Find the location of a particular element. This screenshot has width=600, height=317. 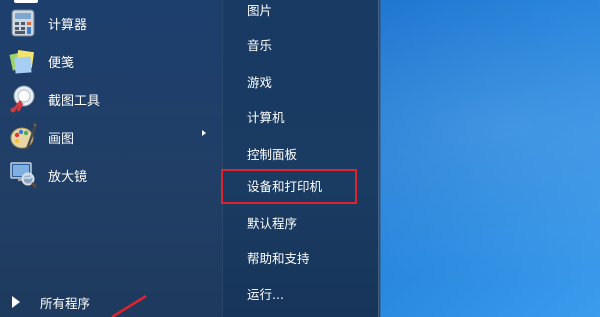

place-item-default-programs: 默认程序 is located at coordinates (272, 224).